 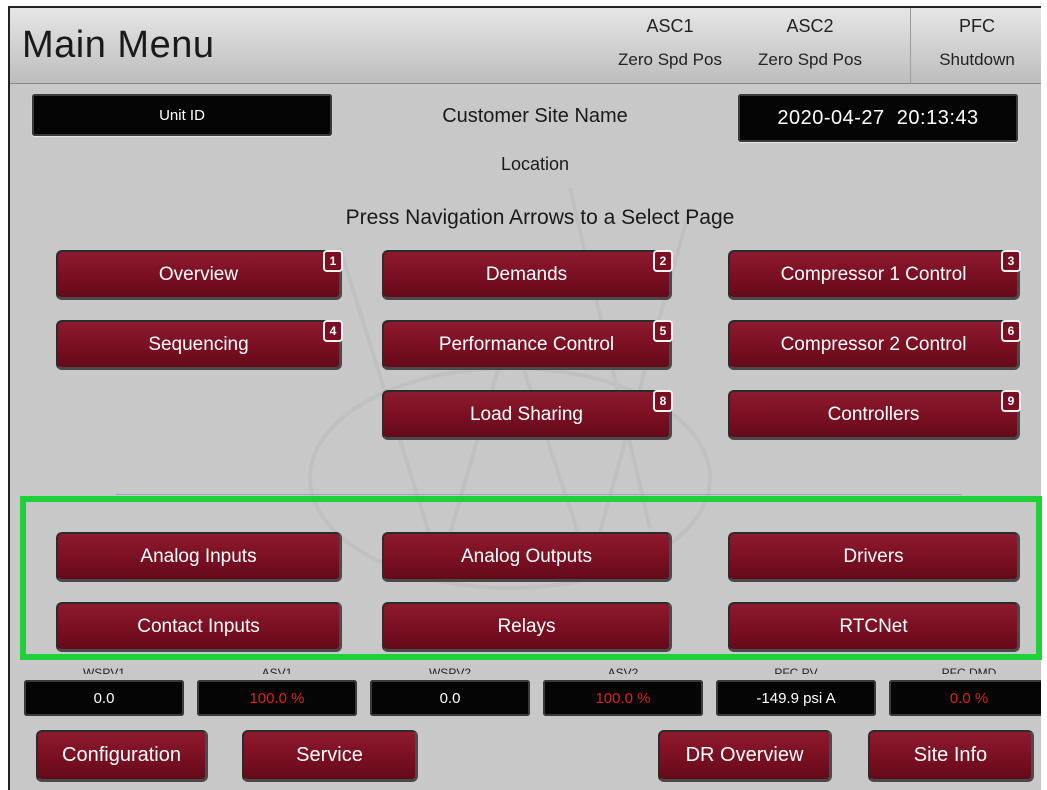 I want to click on analog-inputs-button: Analog Inputs, so click(x=199, y=557).